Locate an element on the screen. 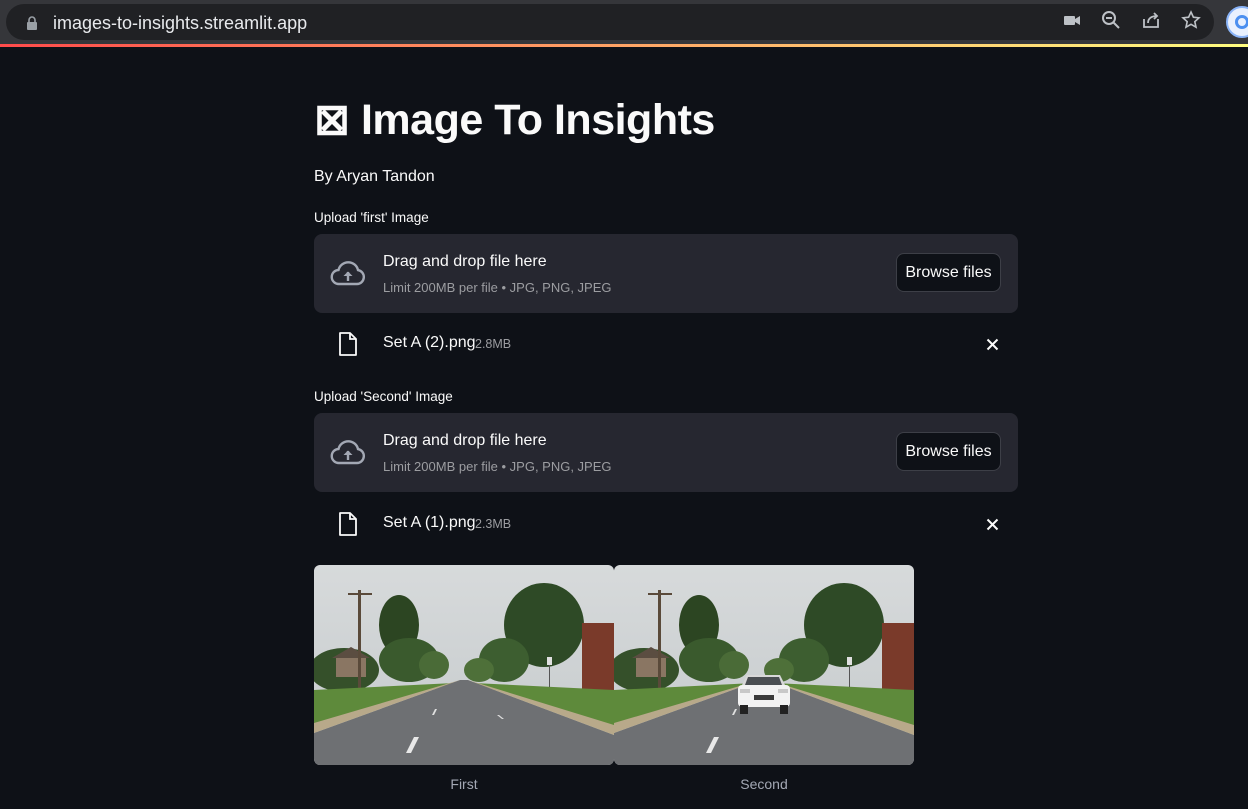 This screenshot has height=809, width=1248. header-decoration is located at coordinates (624, 45).